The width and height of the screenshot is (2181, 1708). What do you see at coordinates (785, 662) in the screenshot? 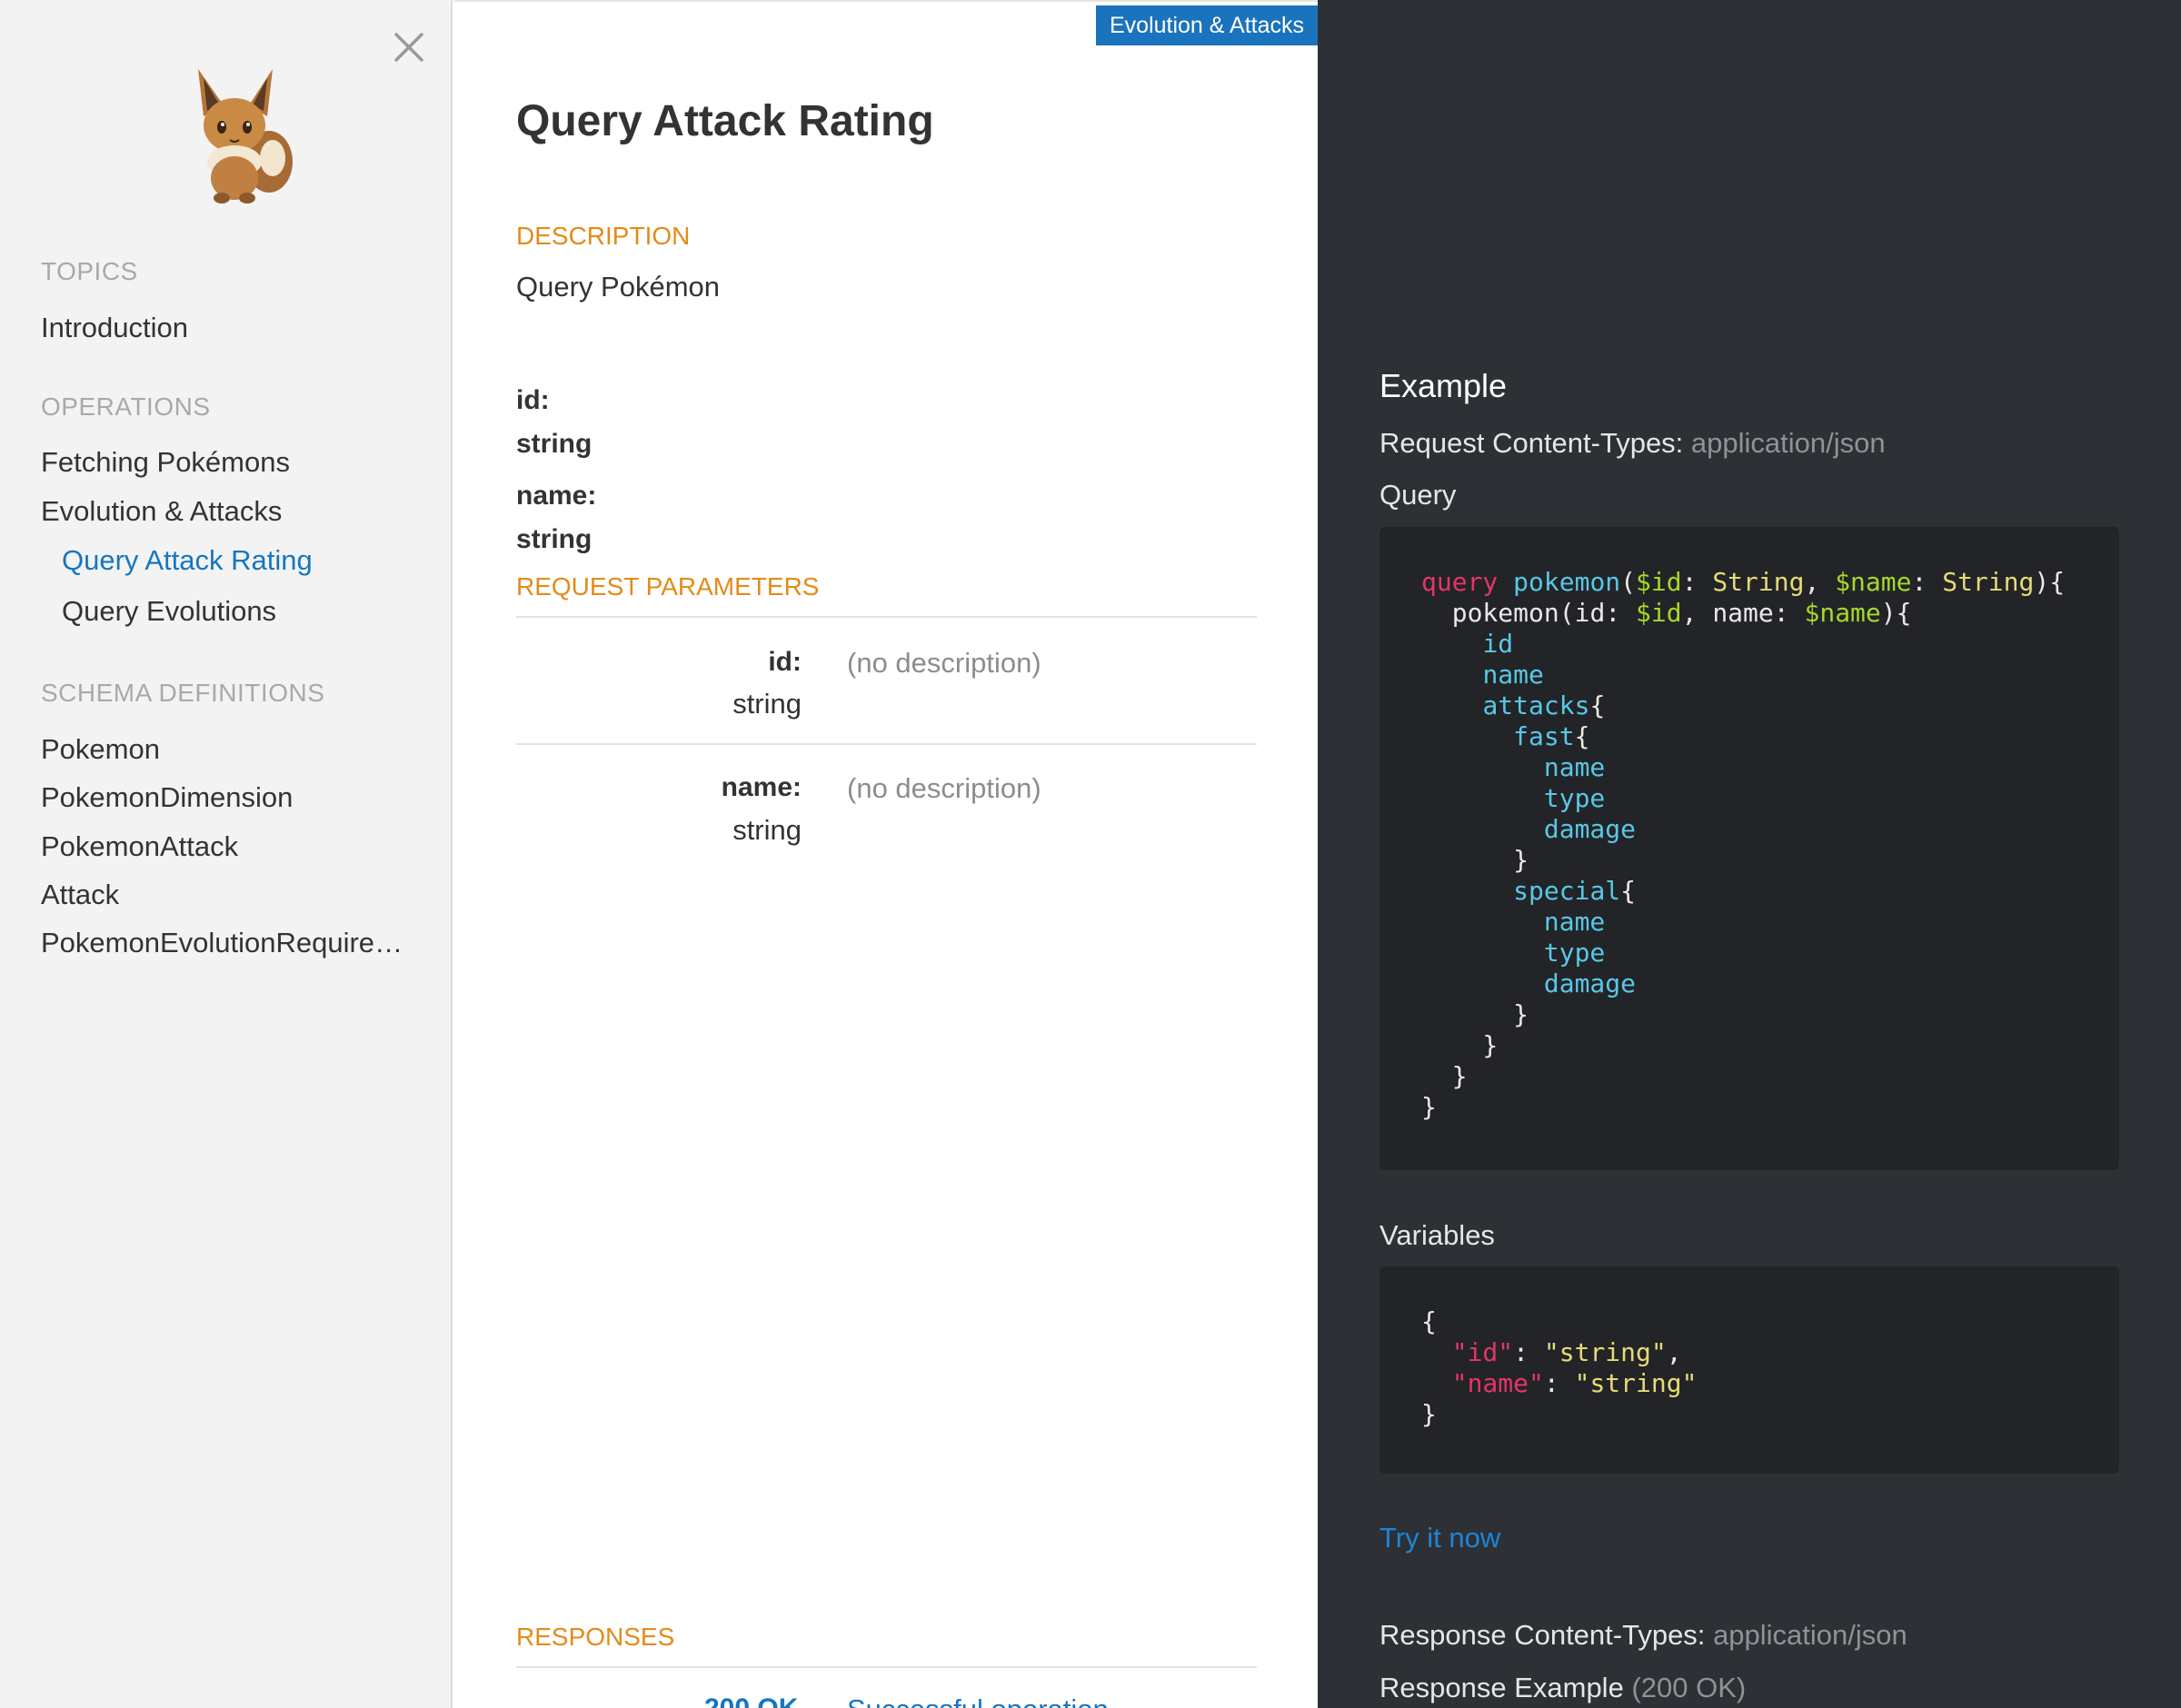
I see `param-name: id:` at bounding box center [785, 662].